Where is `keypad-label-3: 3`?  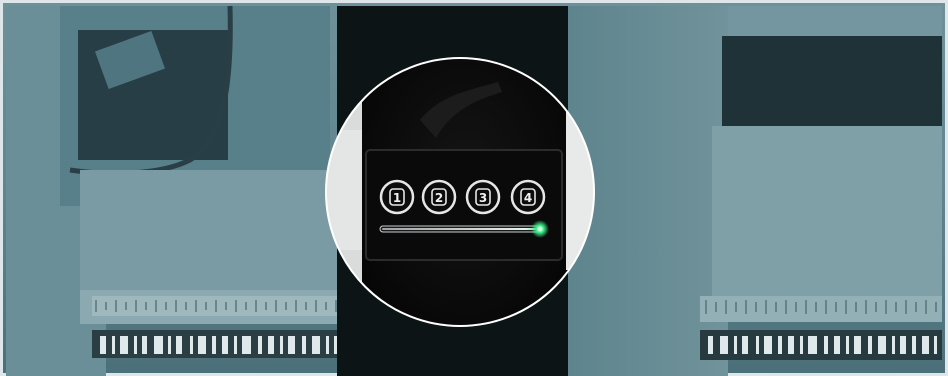
keypad-label-3: 3 is located at coordinates (483, 198).